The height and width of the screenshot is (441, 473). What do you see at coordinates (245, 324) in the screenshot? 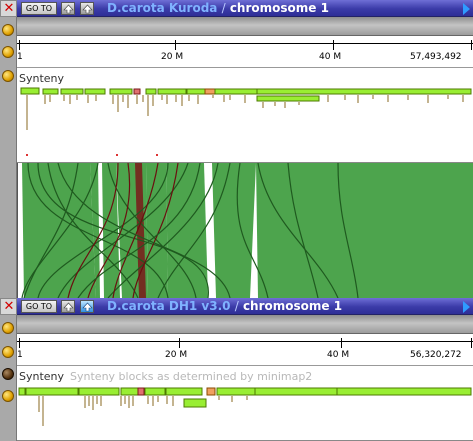
I see `bottom-overview-bar` at bounding box center [245, 324].